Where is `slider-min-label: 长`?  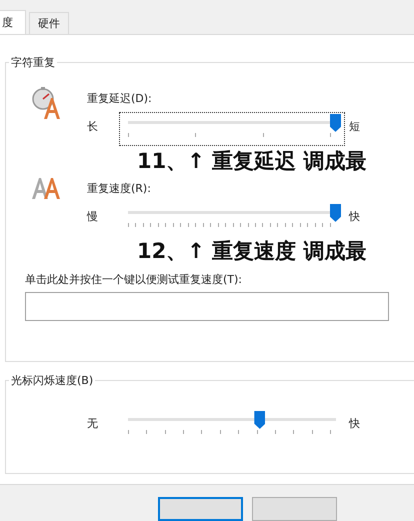
slider-min-label: 长 is located at coordinates (93, 126).